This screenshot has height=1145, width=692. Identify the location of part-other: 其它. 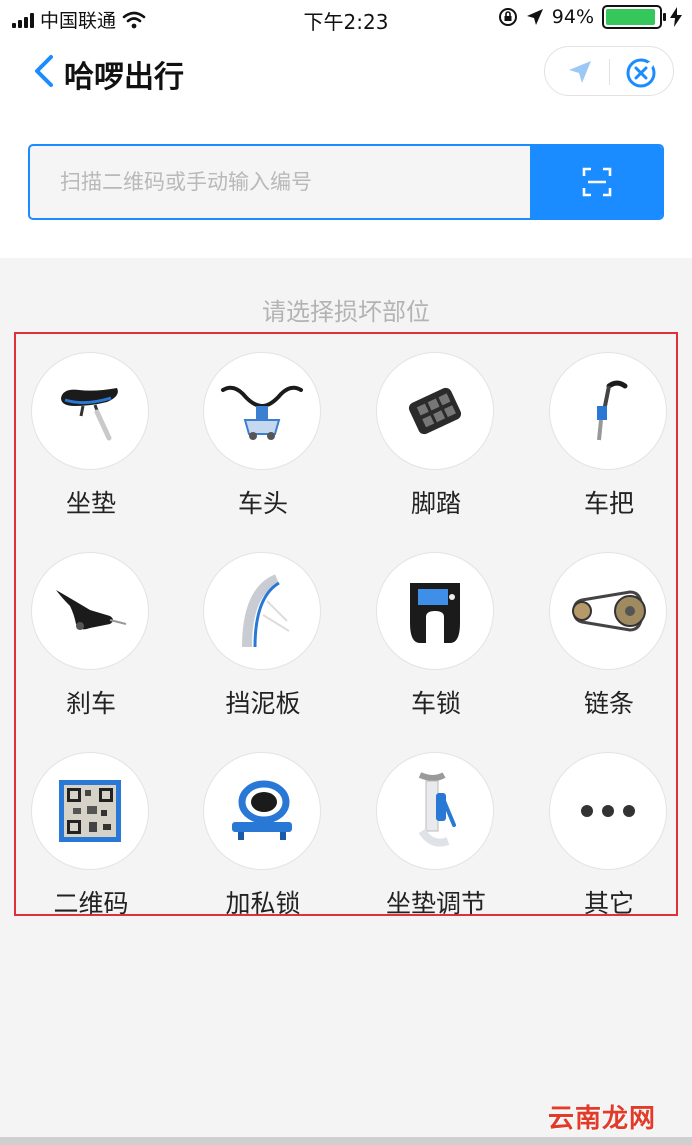
(609, 847).